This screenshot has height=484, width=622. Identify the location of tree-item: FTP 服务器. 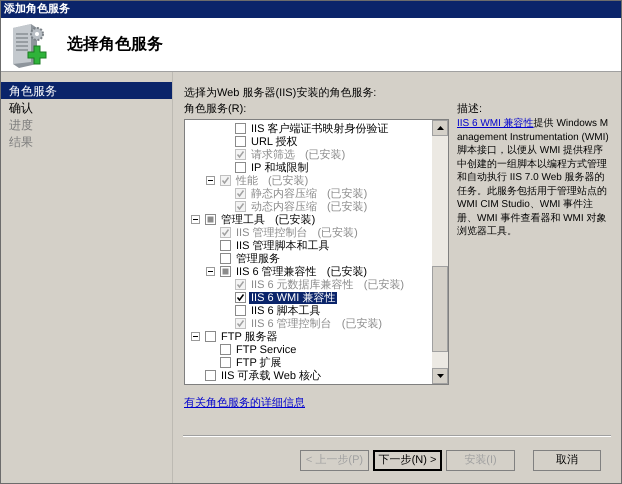
(249, 336).